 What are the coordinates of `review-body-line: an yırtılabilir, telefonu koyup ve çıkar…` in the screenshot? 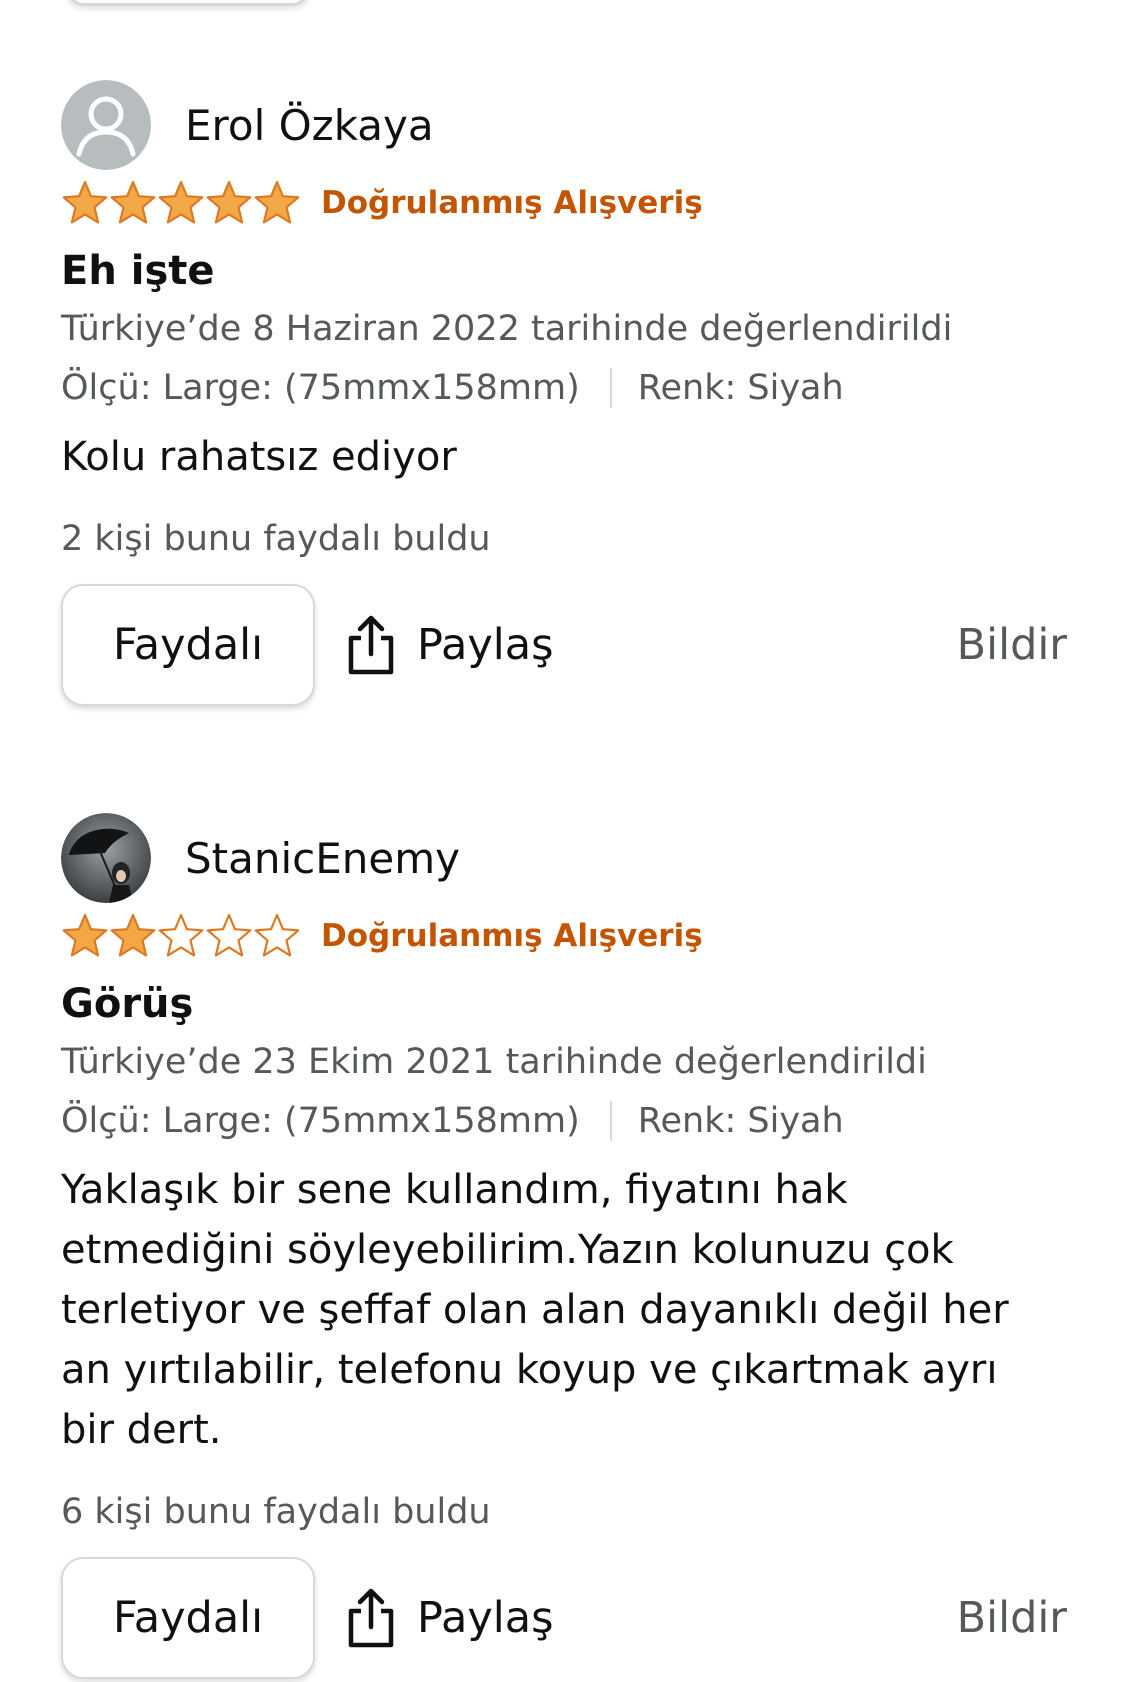 It's located at (529, 1370).